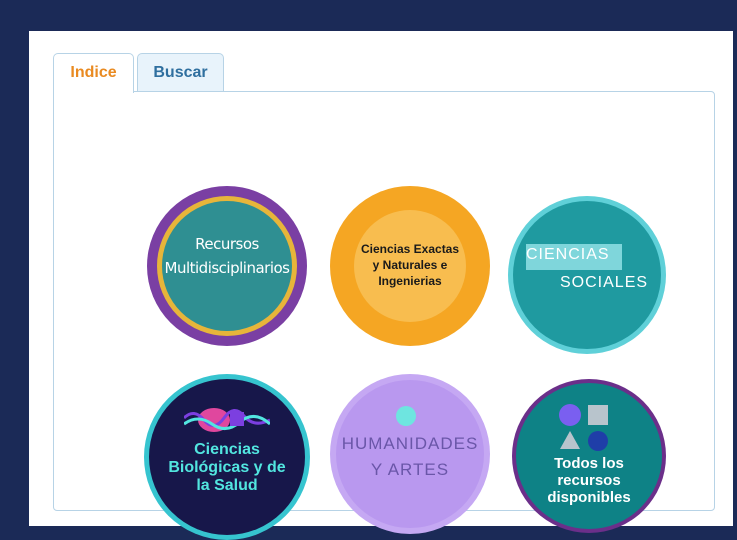  I want to click on dot-icon, so click(406, 416).